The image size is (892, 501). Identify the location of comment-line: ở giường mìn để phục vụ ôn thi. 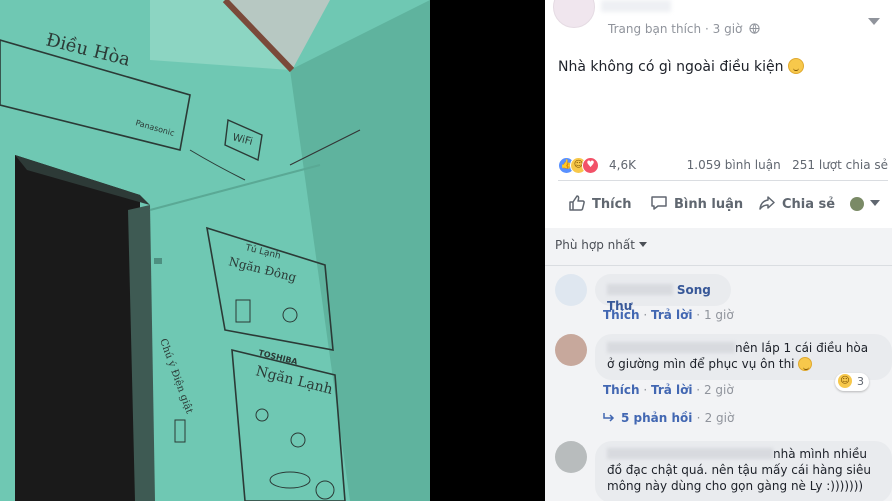
(743, 364).